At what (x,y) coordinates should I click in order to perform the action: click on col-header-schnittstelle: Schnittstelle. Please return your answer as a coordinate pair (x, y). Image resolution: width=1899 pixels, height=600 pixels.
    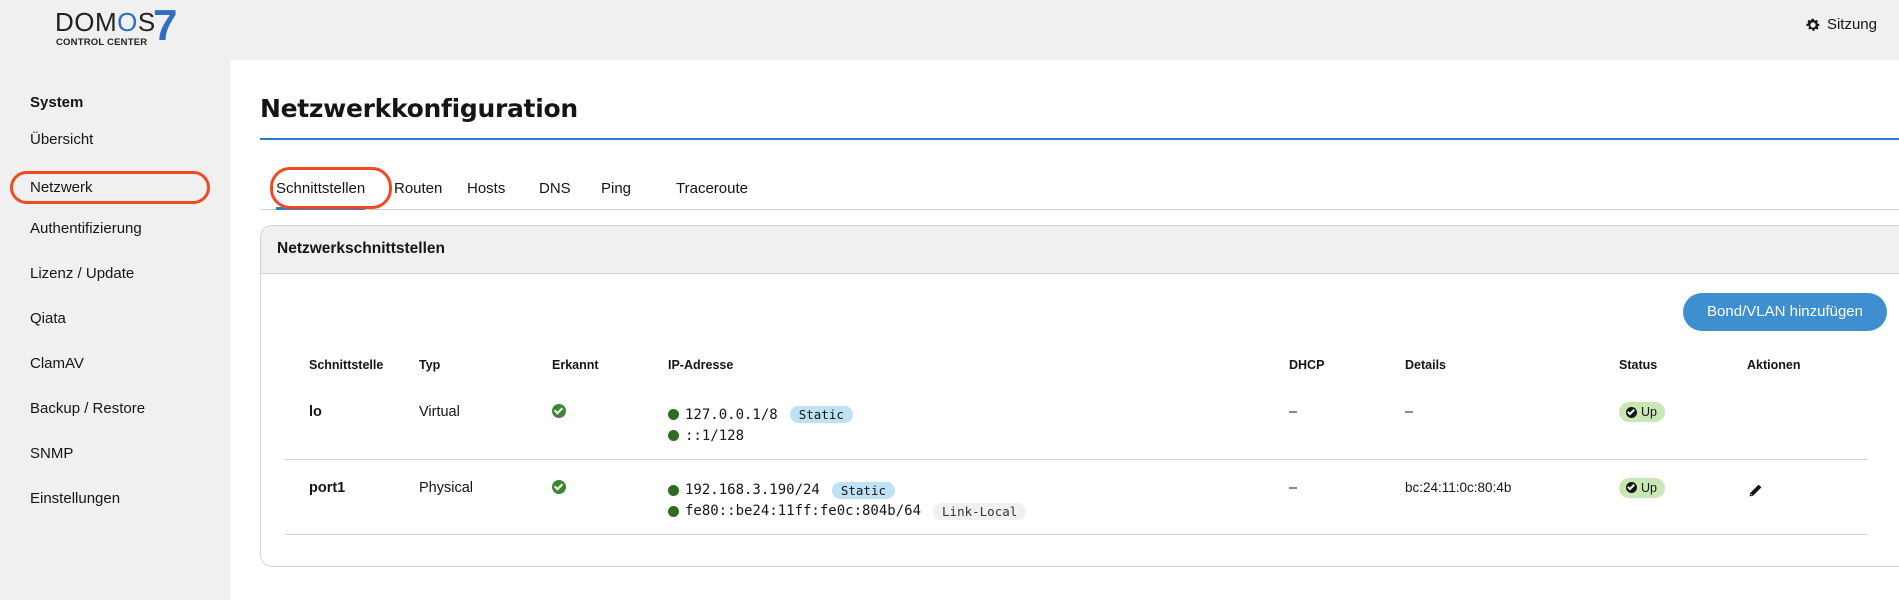
    Looking at the image, I should click on (340, 365).